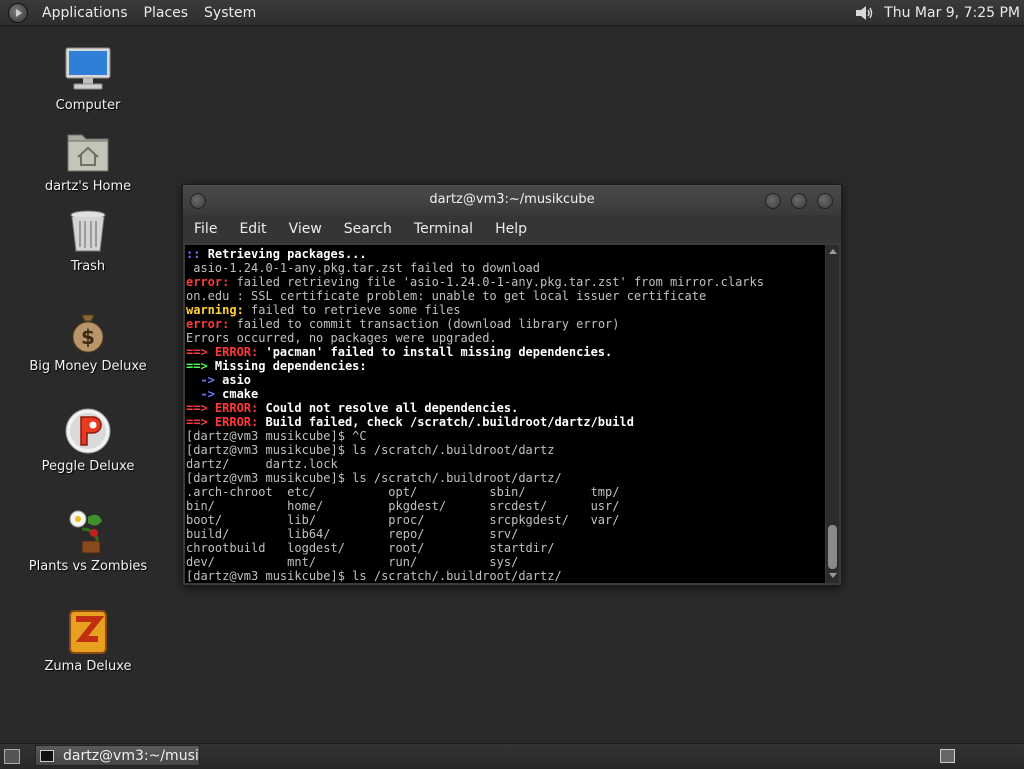 The width and height of the screenshot is (1024, 769). What do you see at coordinates (505, 562) in the screenshot?
I see `terminal-line: dev/ mnt/ run/ sys/` at bounding box center [505, 562].